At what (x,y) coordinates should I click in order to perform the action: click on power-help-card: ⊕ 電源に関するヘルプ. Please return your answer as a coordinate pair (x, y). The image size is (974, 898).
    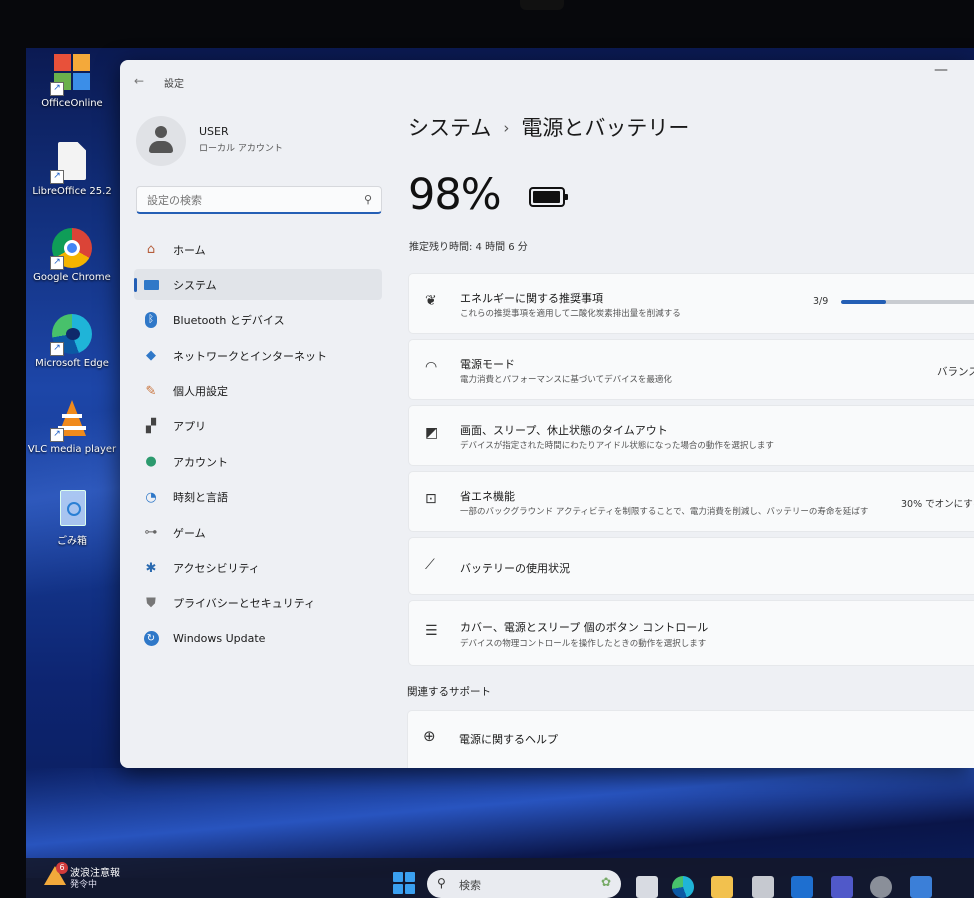
    Looking at the image, I should click on (690, 739).